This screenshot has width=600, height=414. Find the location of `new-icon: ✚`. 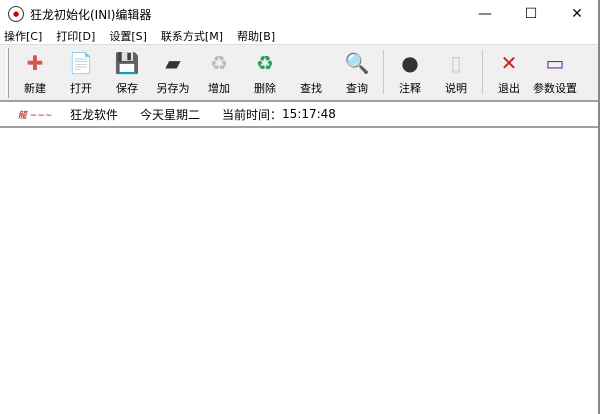

new-icon: ✚ is located at coordinates (35, 63).